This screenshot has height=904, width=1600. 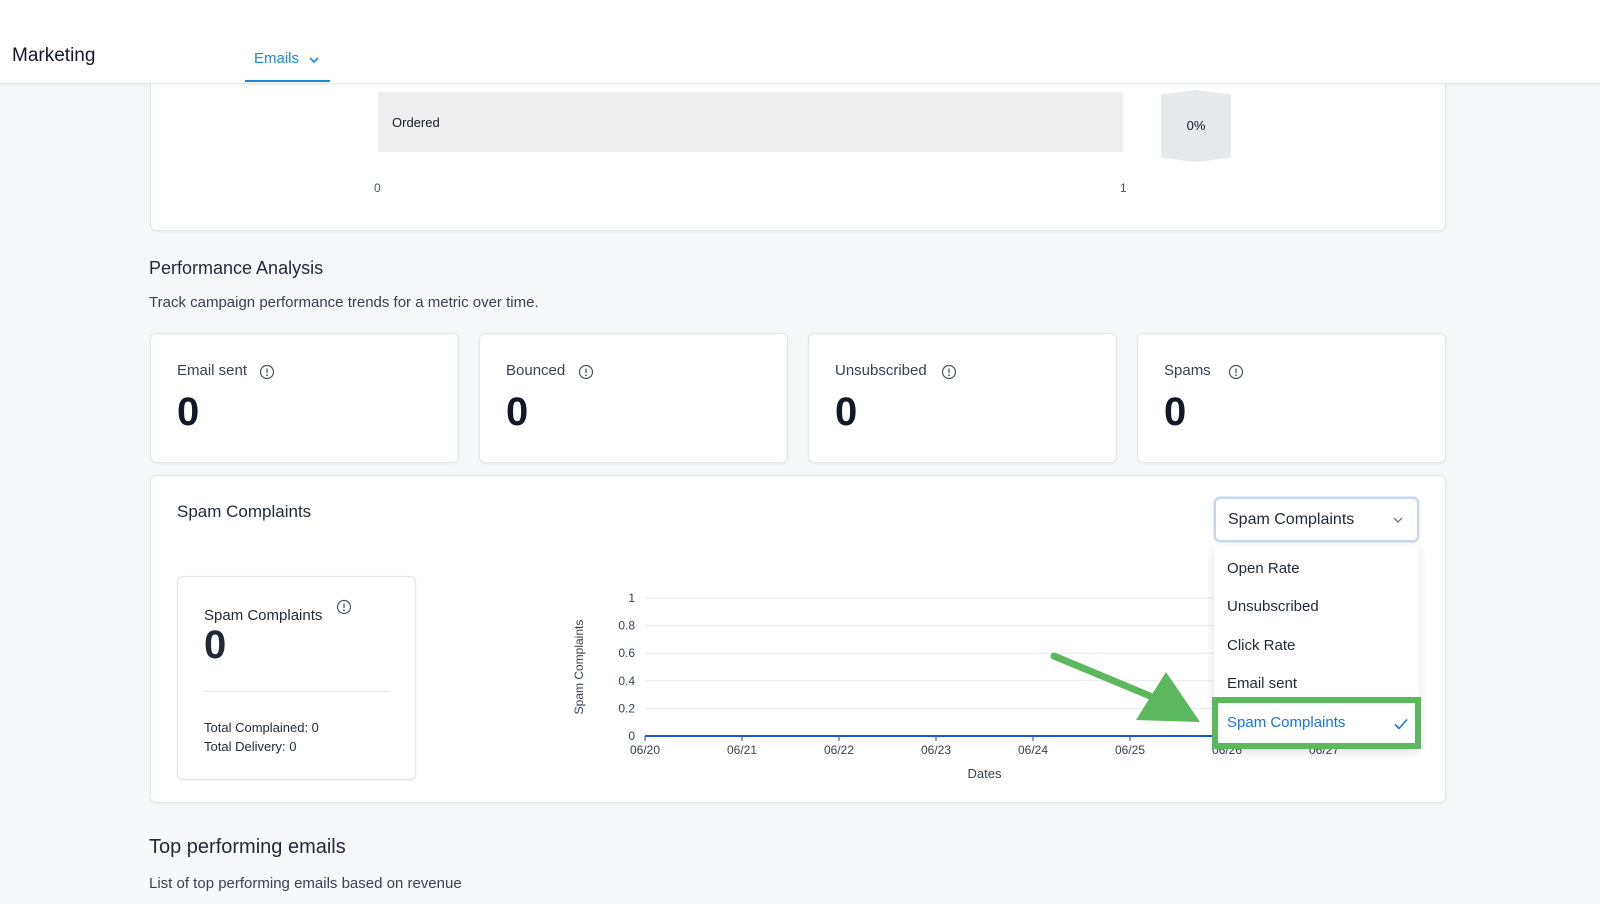 What do you see at coordinates (247, 847) in the screenshot?
I see `top-emails-title: Top performing emails` at bounding box center [247, 847].